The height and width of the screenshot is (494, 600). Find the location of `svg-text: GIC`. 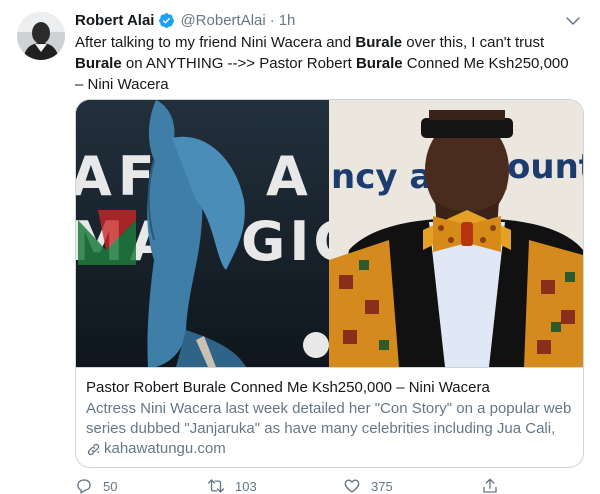

svg-text: GIC is located at coordinates (285, 241).